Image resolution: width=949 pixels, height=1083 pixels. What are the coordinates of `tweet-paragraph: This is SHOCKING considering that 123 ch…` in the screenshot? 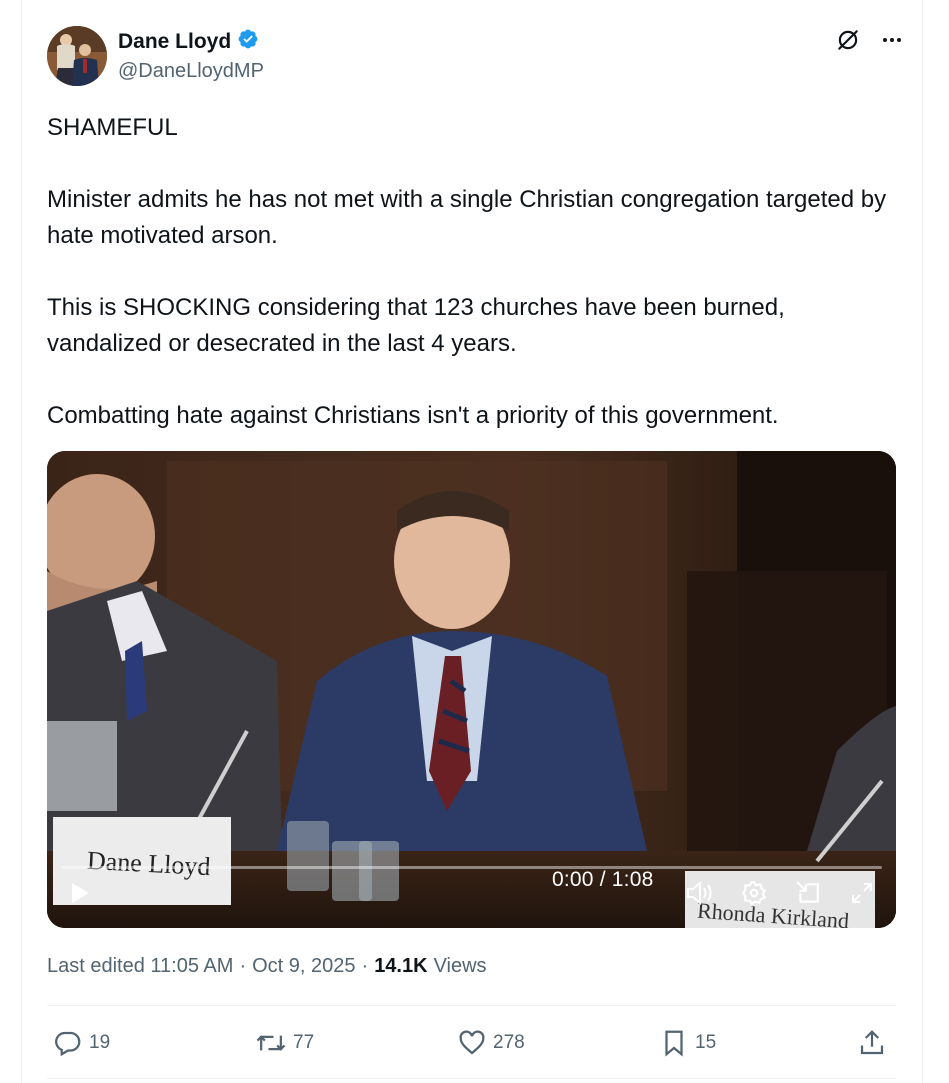 It's located at (416, 325).